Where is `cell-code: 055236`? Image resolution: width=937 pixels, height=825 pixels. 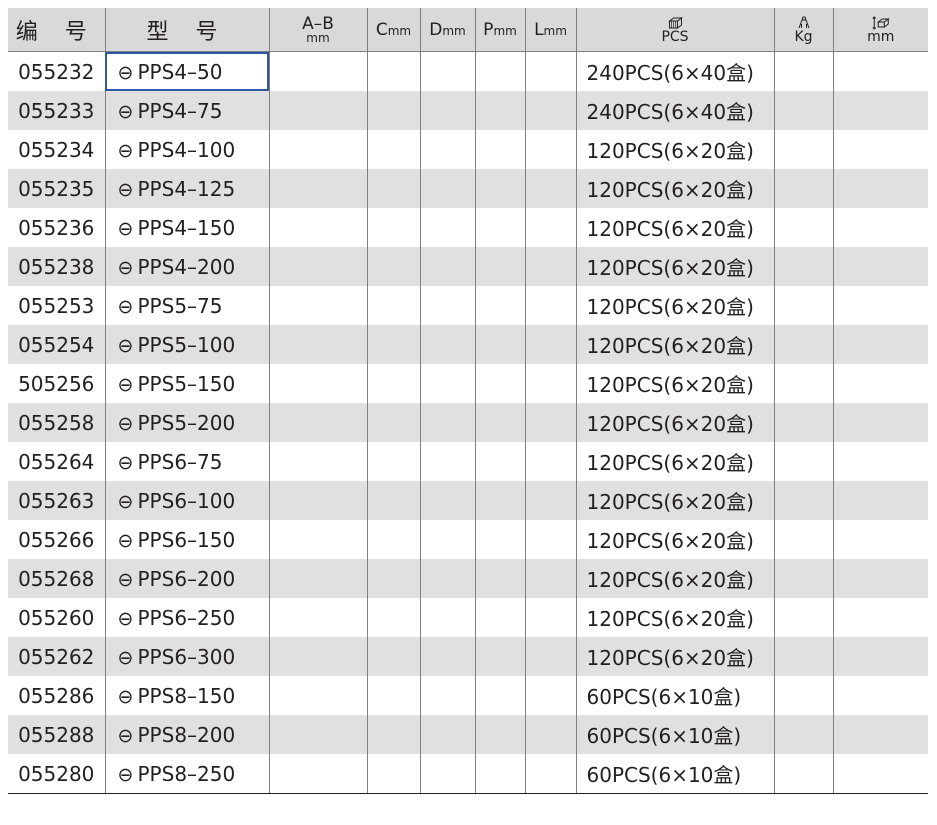 cell-code: 055236 is located at coordinates (56, 227).